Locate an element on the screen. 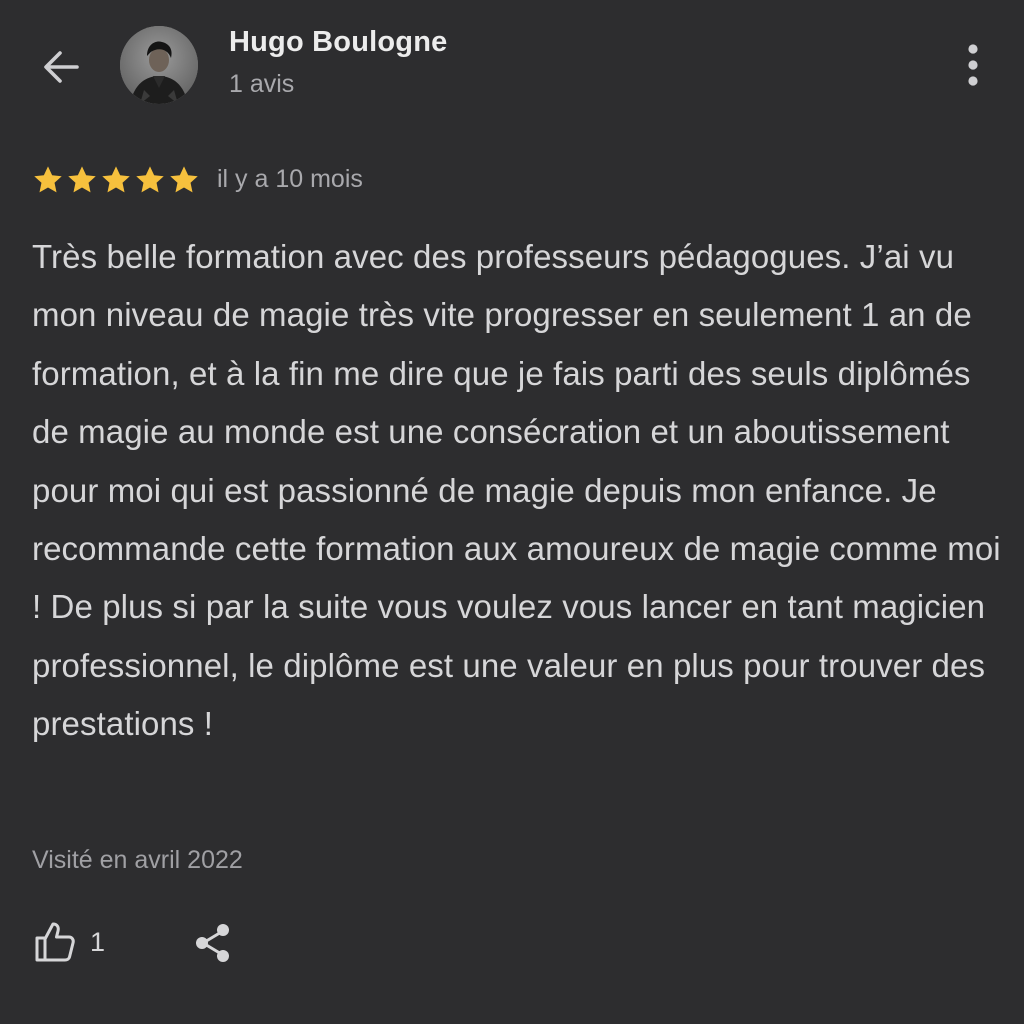 The height and width of the screenshot is (1024, 1024). avatar is located at coordinates (159, 65).